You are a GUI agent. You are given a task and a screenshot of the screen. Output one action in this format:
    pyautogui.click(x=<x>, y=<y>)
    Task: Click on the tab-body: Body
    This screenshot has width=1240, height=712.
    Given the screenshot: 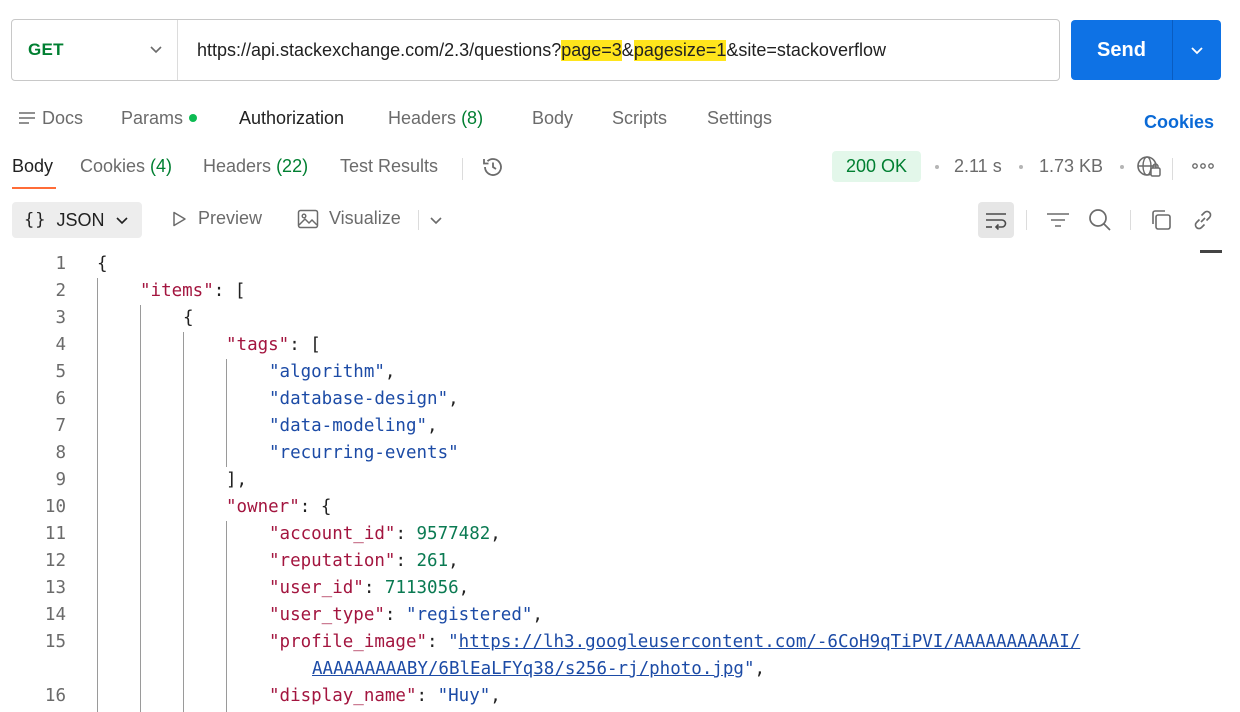 What is the action you would take?
    pyautogui.click(x=552, y=118)
    